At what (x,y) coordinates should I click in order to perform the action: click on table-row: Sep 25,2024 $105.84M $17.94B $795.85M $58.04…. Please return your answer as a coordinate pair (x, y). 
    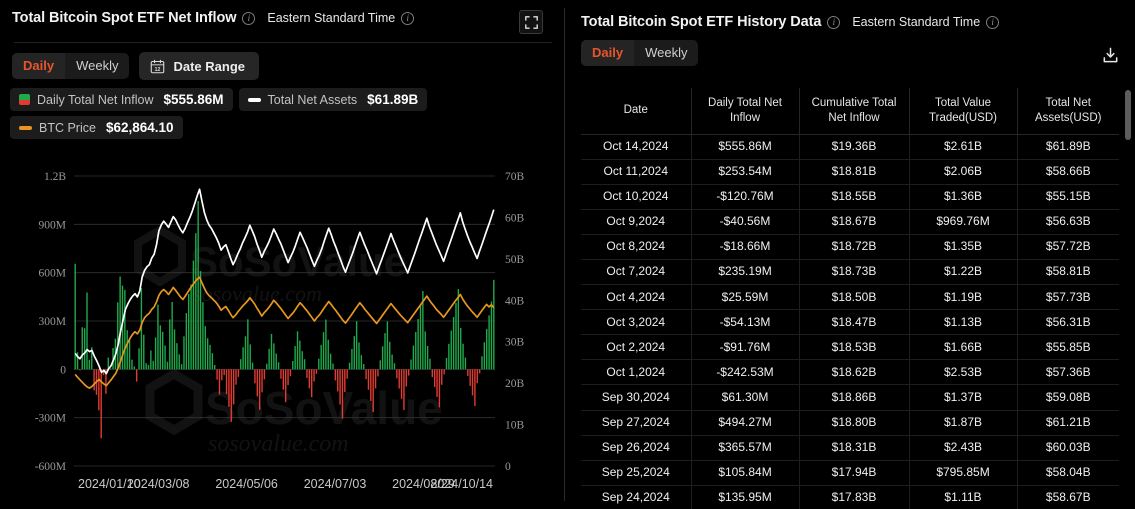
    Looking at the image, I should click on (850, 473).